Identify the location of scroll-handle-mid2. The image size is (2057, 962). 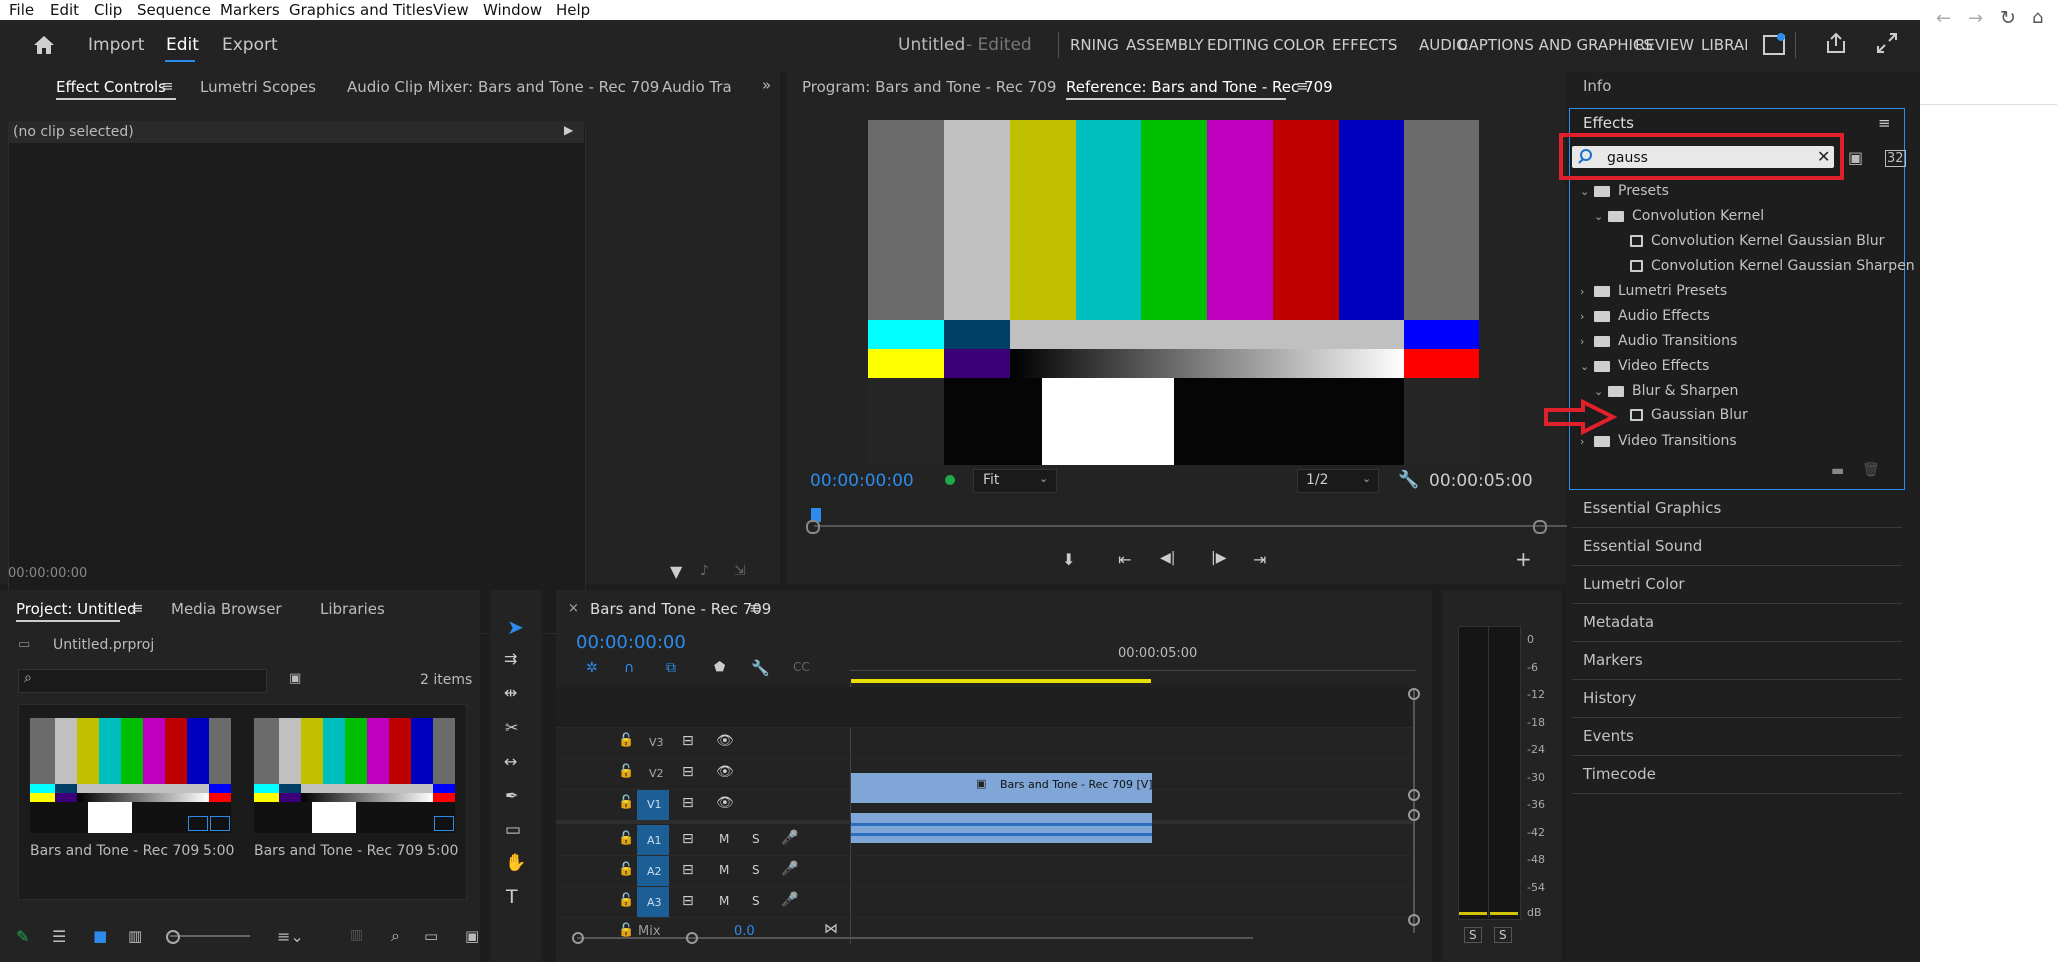
(1414, 815).